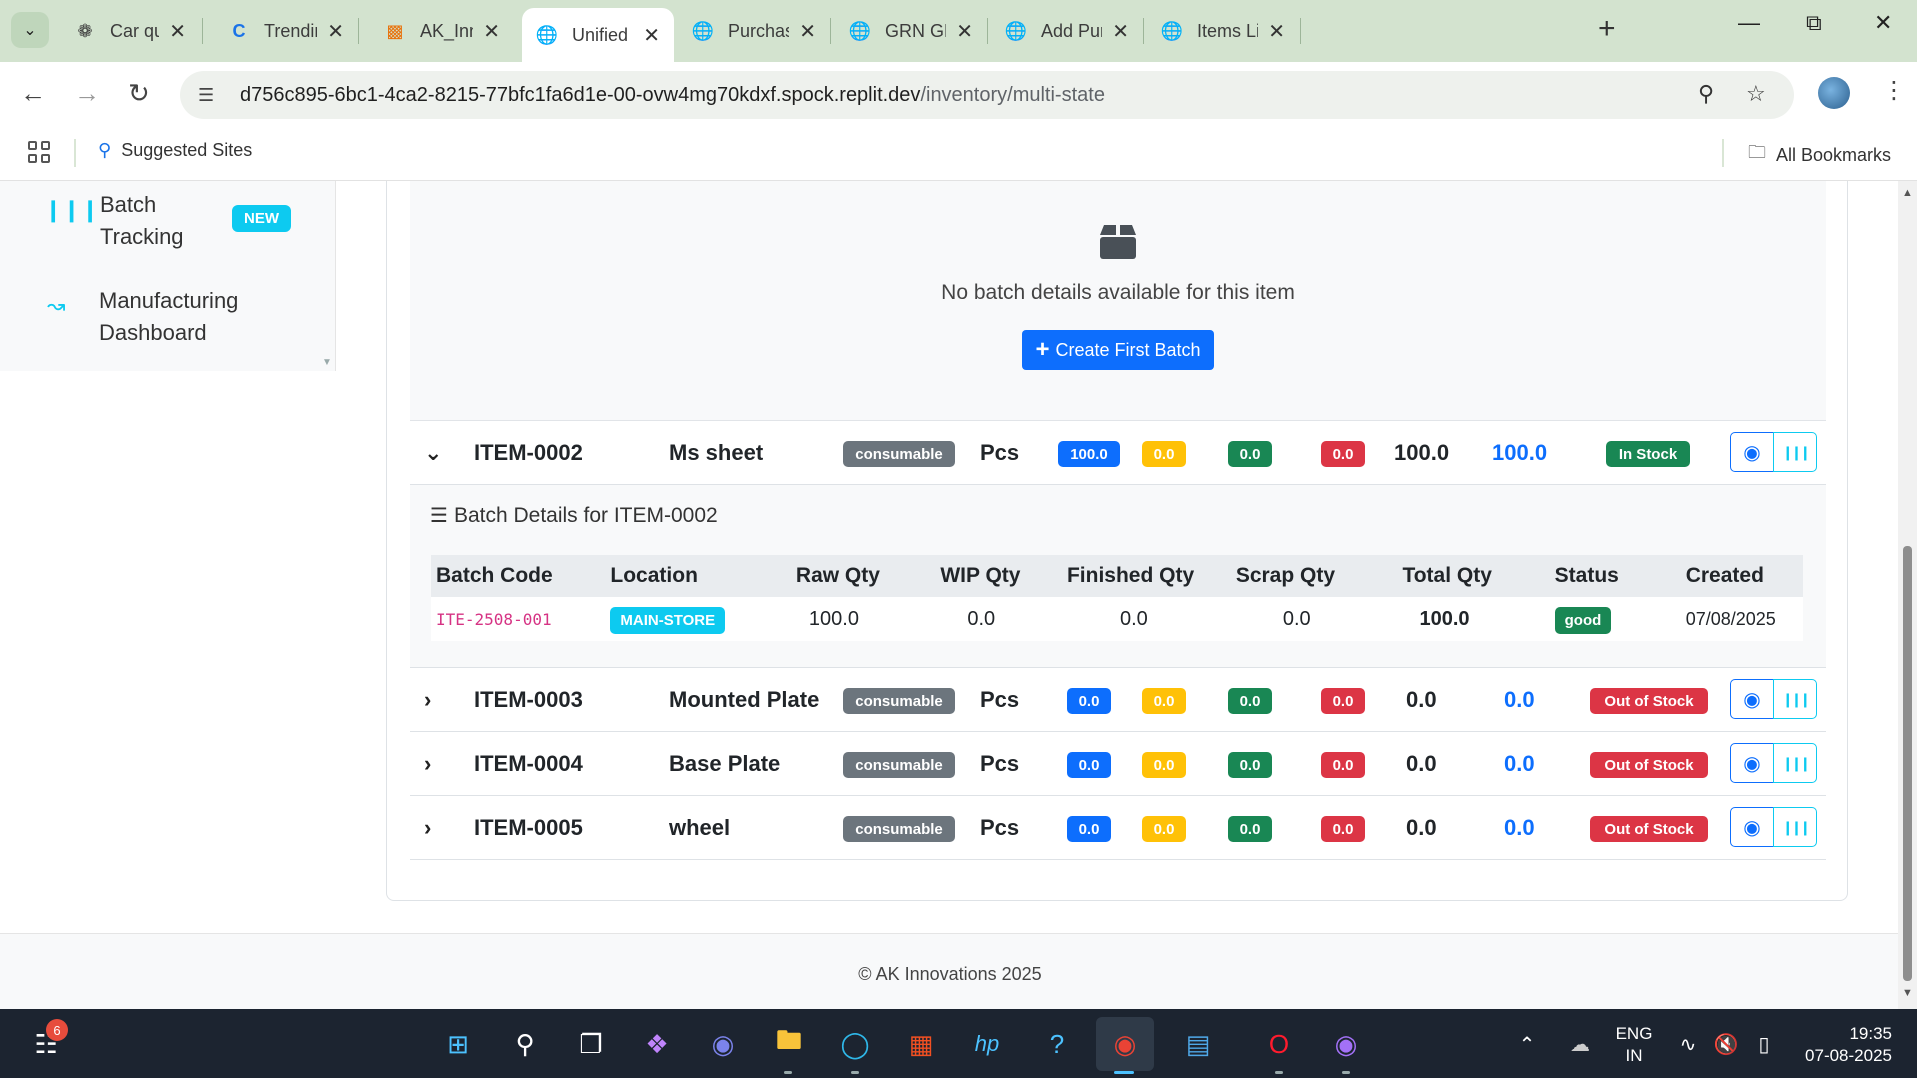  What do you see at coordinates (911, 31) in the screenshot?
I see `browser-tab: 🌐 GRN GRN- ✕` at bounding box center [911, 31].